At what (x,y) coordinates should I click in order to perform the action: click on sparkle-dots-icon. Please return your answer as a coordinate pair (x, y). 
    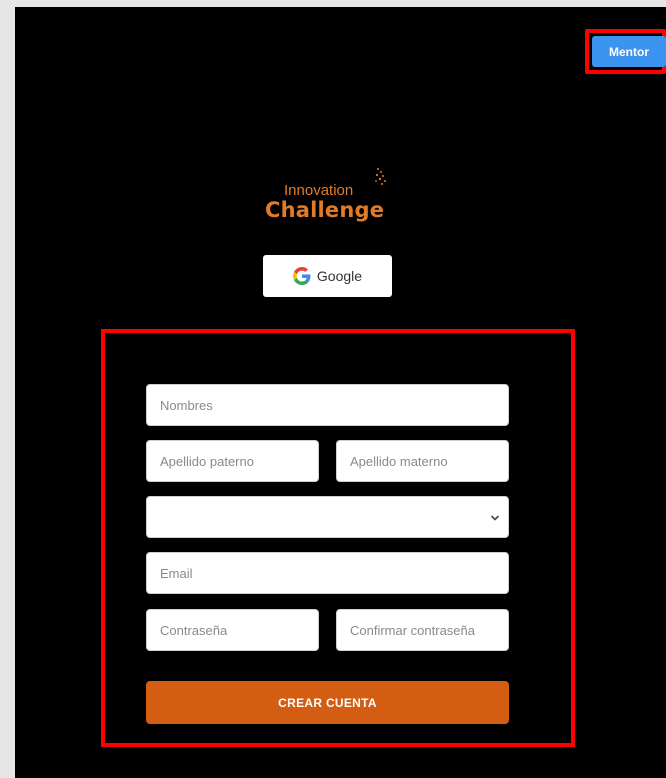
    Looking at the image, I should click on (380, 176).